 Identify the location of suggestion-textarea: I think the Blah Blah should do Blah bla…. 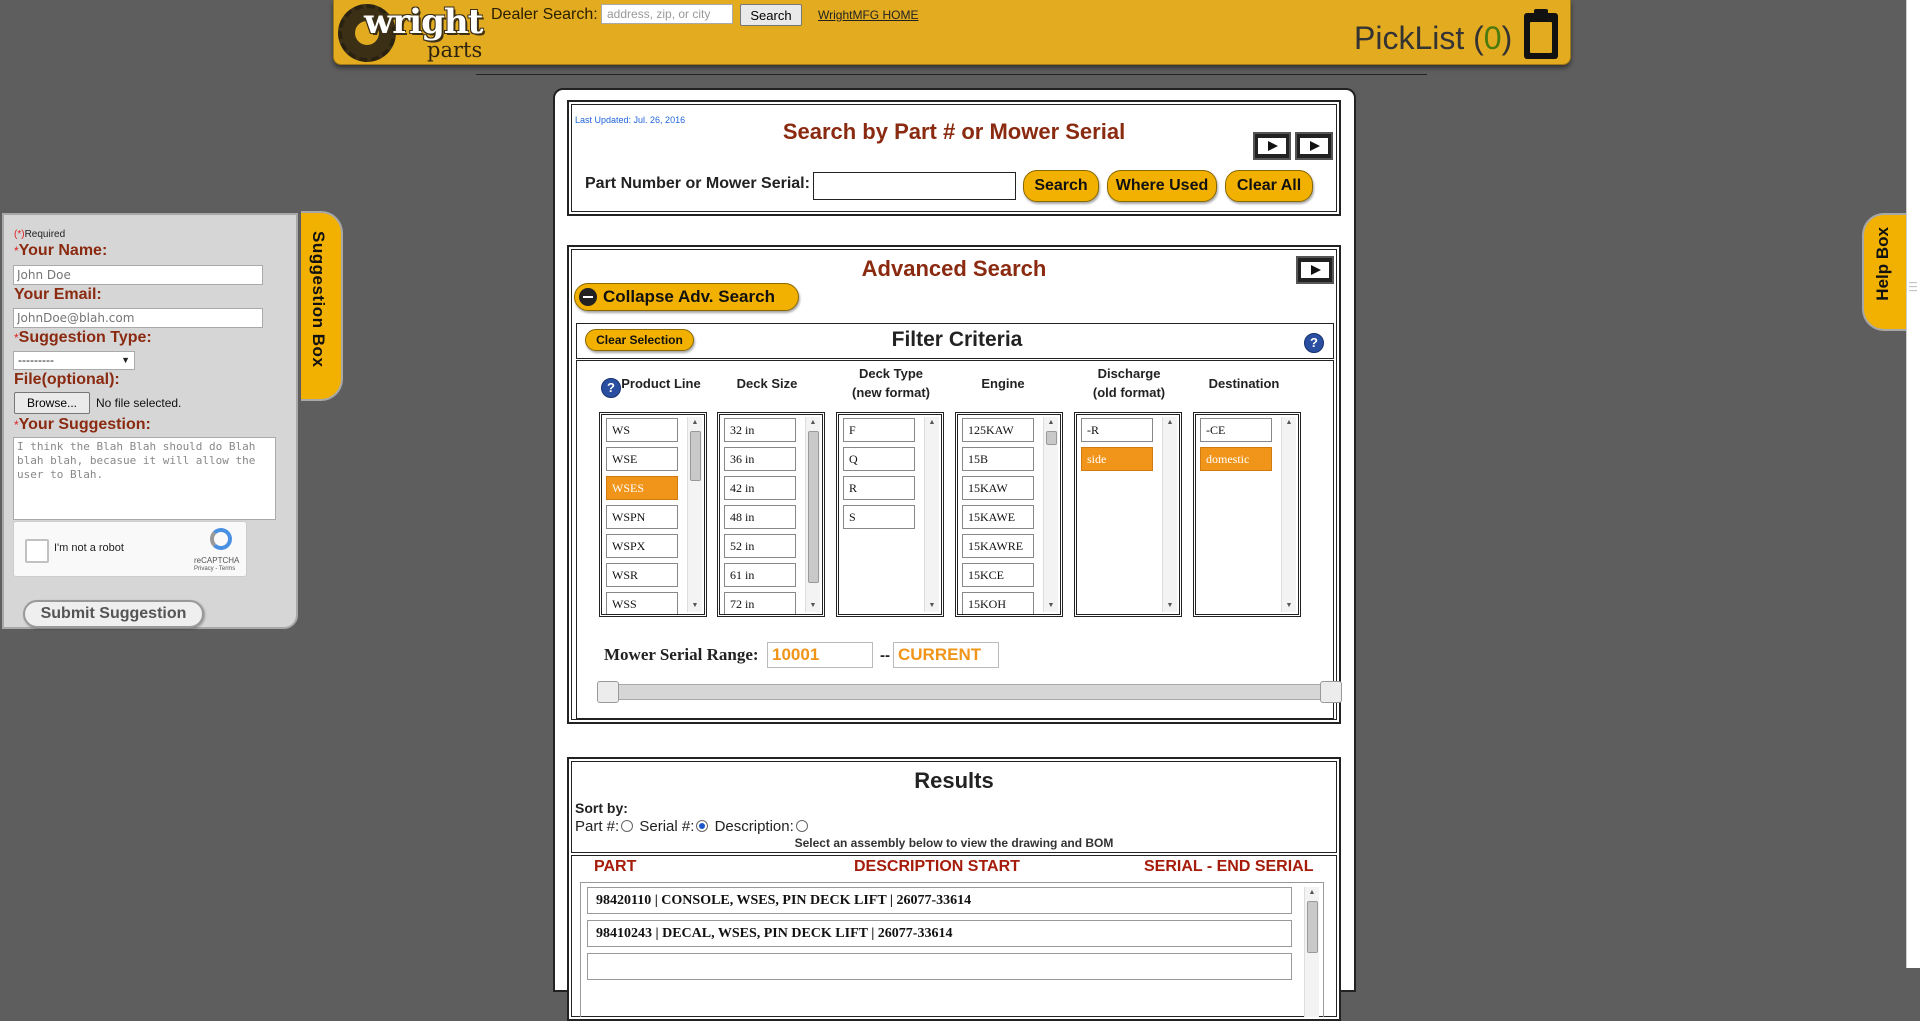
(144, 478).